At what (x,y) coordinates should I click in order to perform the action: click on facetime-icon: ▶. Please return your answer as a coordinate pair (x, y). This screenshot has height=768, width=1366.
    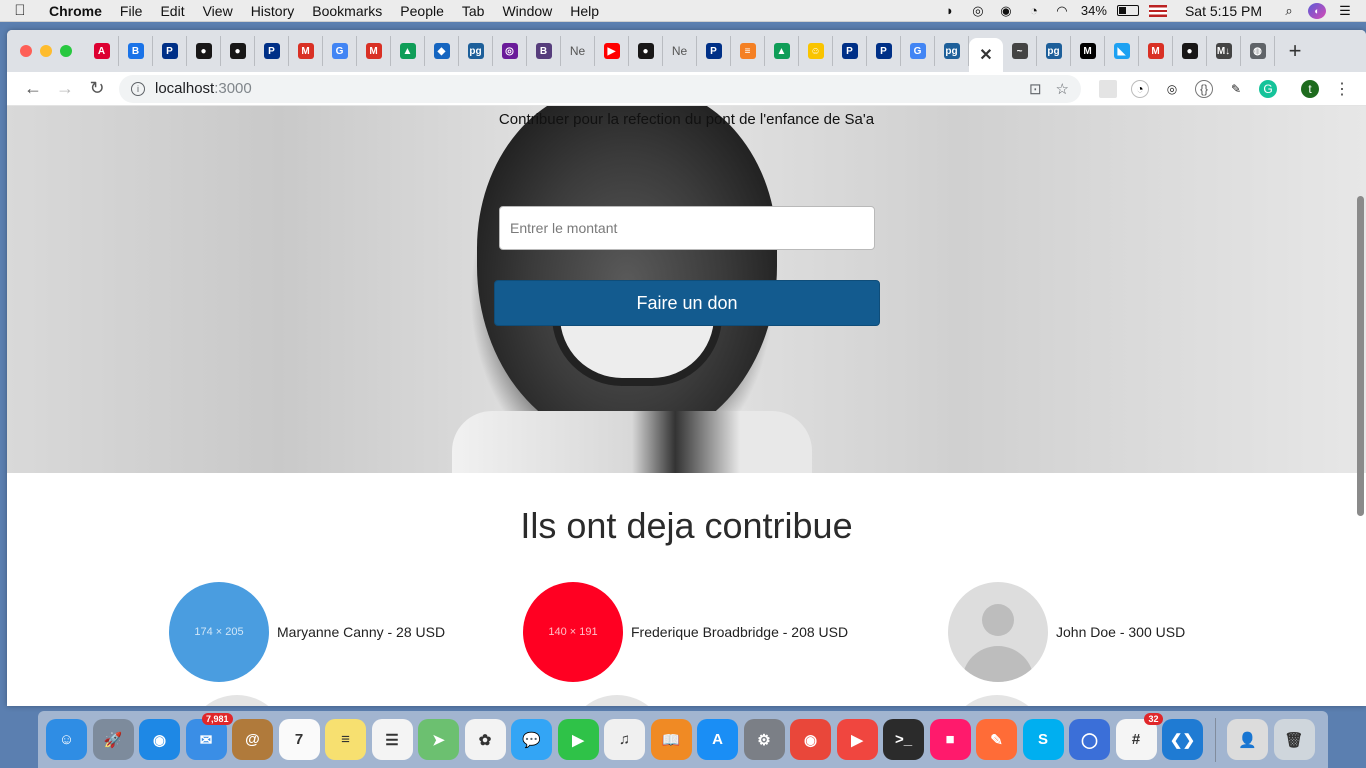
    Looking at the image, I should click on (578, 739).